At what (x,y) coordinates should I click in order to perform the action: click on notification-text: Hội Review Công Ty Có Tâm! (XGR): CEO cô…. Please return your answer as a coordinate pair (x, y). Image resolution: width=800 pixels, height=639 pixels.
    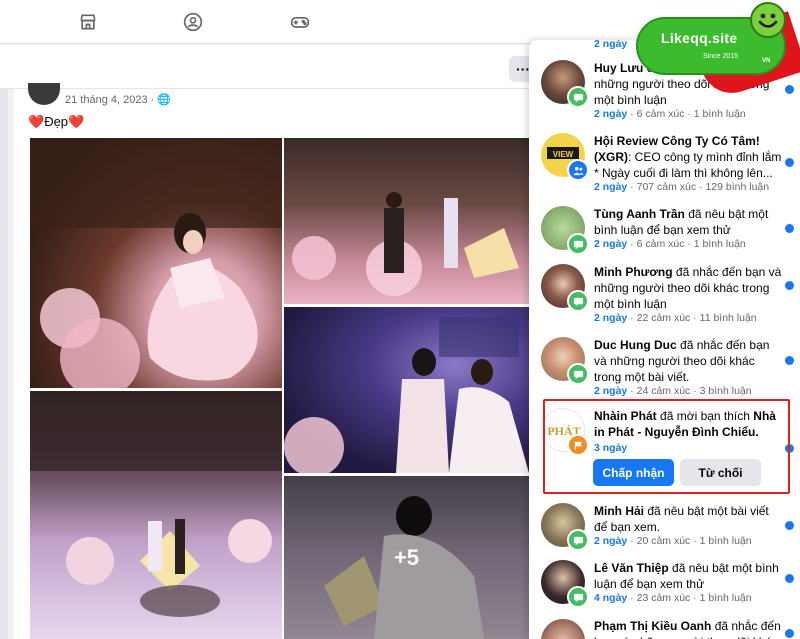
    Looking at the image, I should click on (688, 157).